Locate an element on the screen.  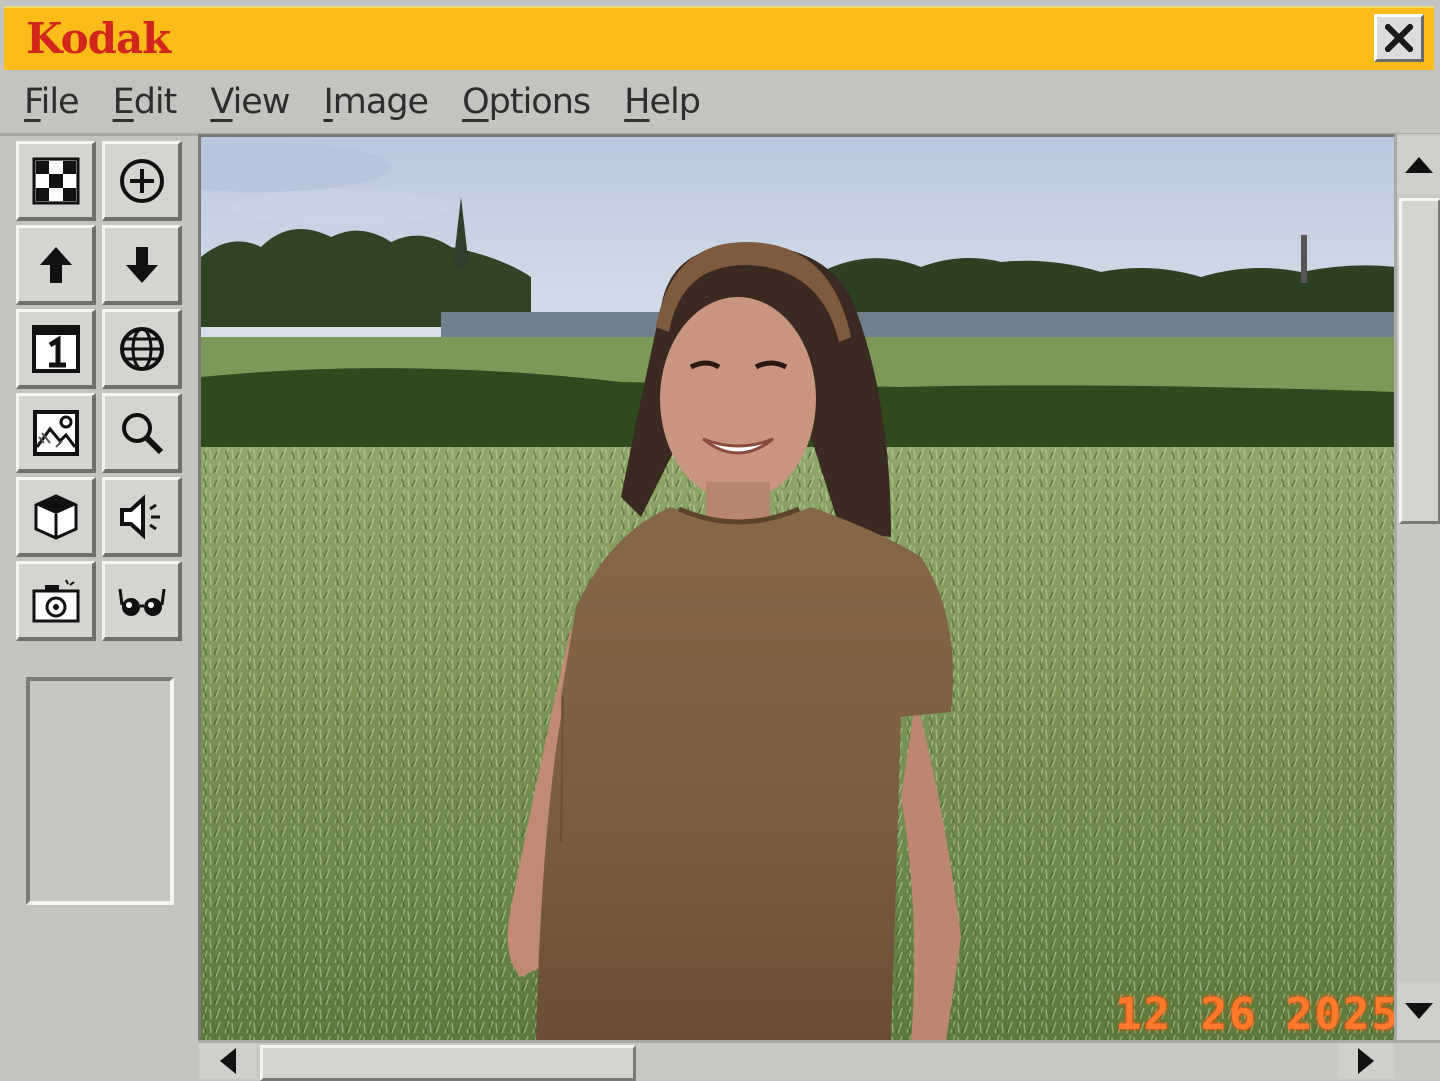
globe-icon is located at coordinates (141, 348).